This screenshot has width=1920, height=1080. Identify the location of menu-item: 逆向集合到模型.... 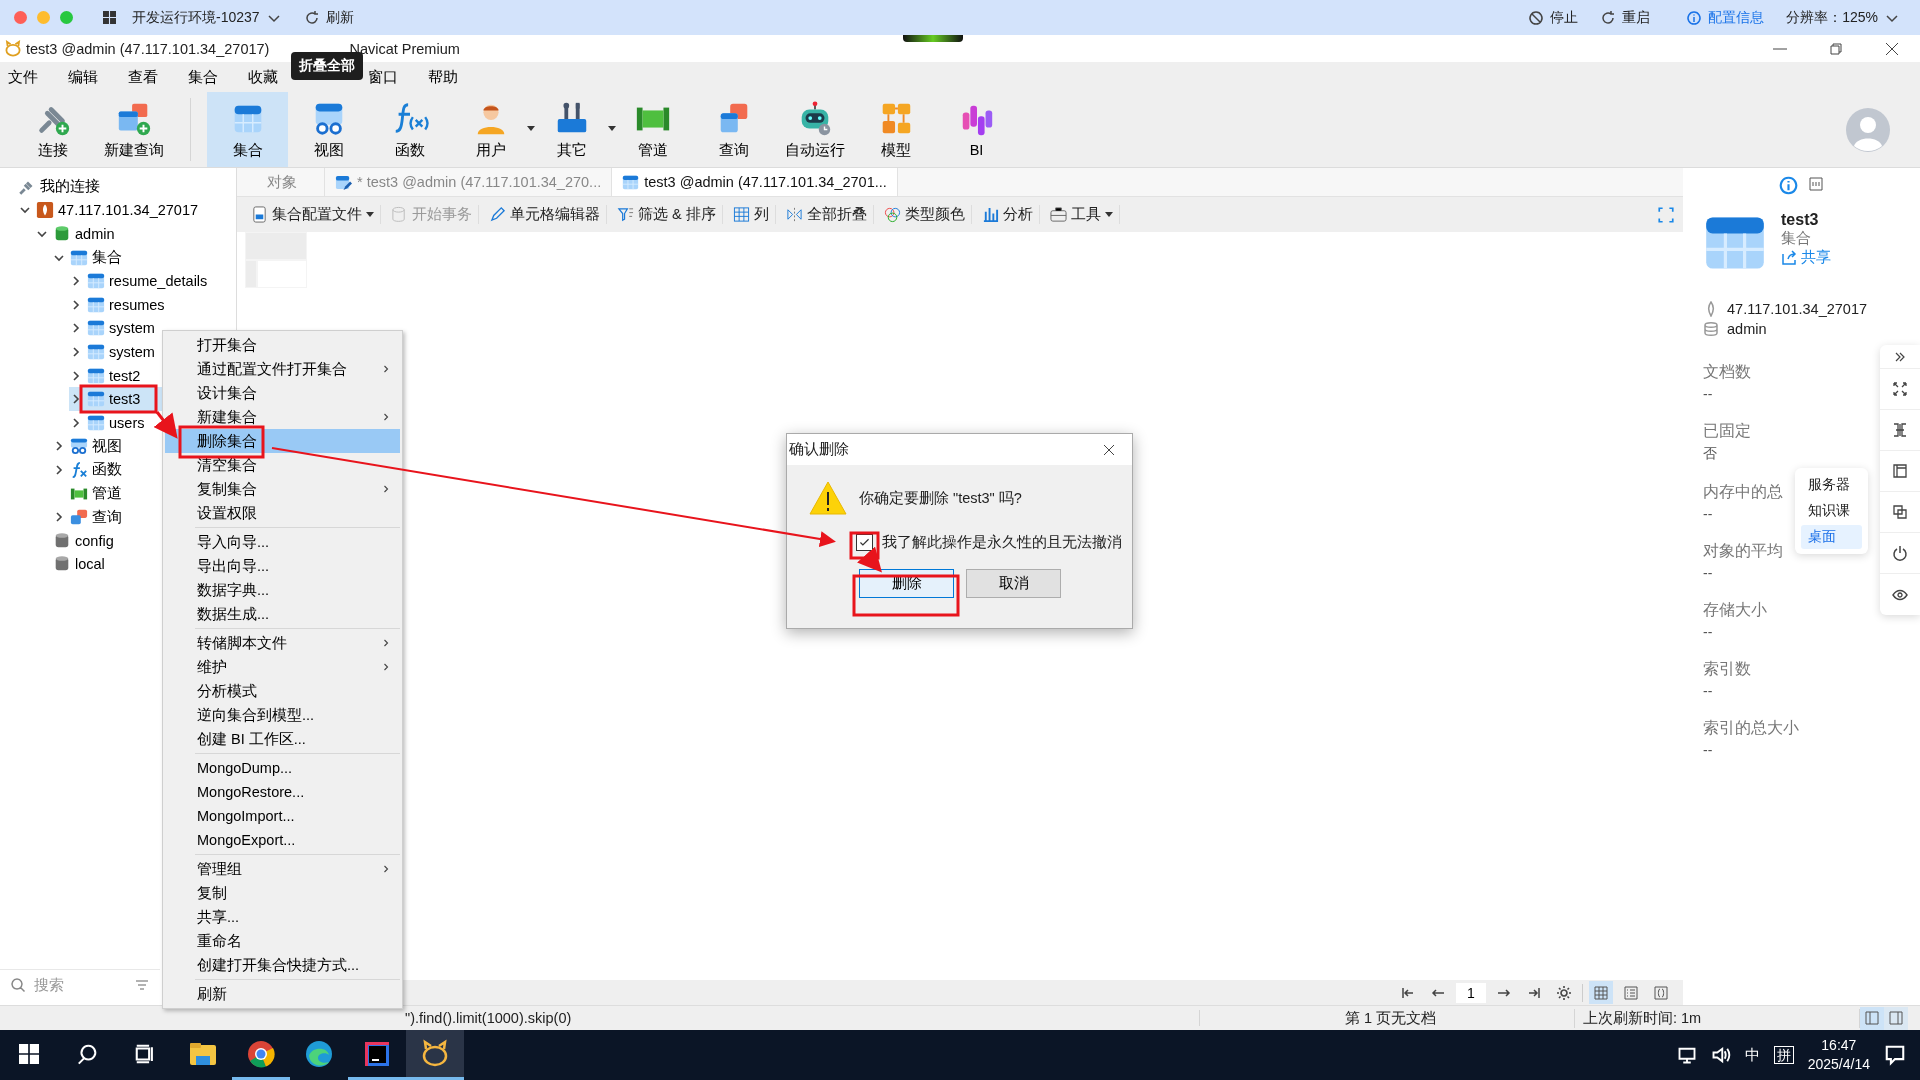
(282, 715).